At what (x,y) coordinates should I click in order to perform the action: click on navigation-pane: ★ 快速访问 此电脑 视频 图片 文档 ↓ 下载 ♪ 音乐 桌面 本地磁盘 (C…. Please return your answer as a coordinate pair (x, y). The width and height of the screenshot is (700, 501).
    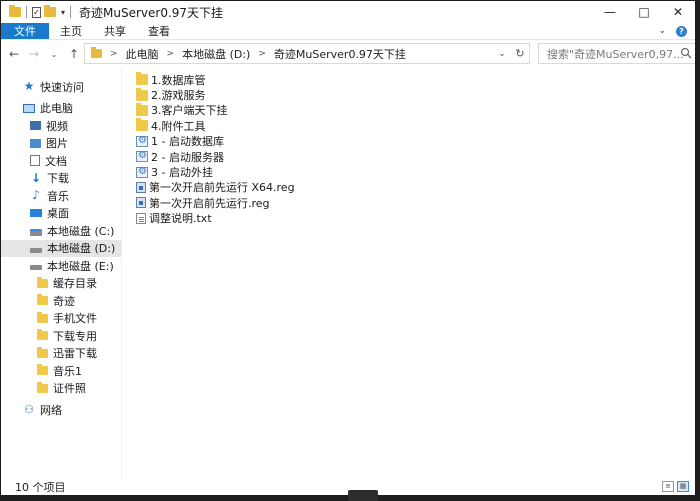
    Looking at the image, I should click on (61, 274).